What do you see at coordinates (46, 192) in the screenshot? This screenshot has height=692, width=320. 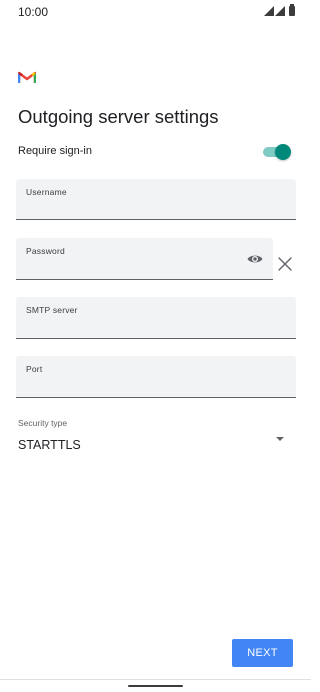 I see `username-label: Username` at bounding box center [46, 192].